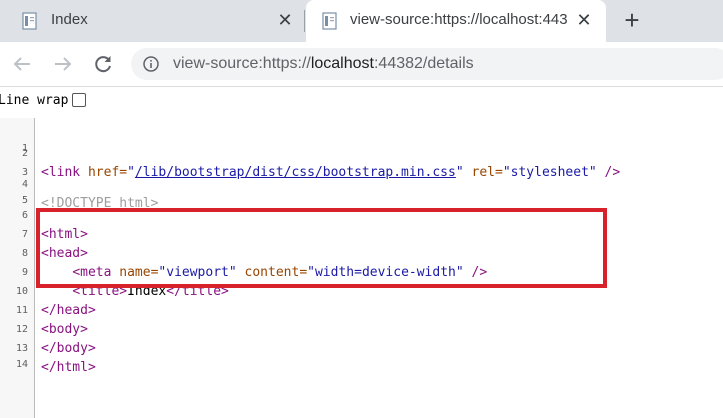 This screenshot has width=723, height=418. Describe the element at coordinates (152, 21) in the screenshot. I see `tab-index: Index ✕` at that location.